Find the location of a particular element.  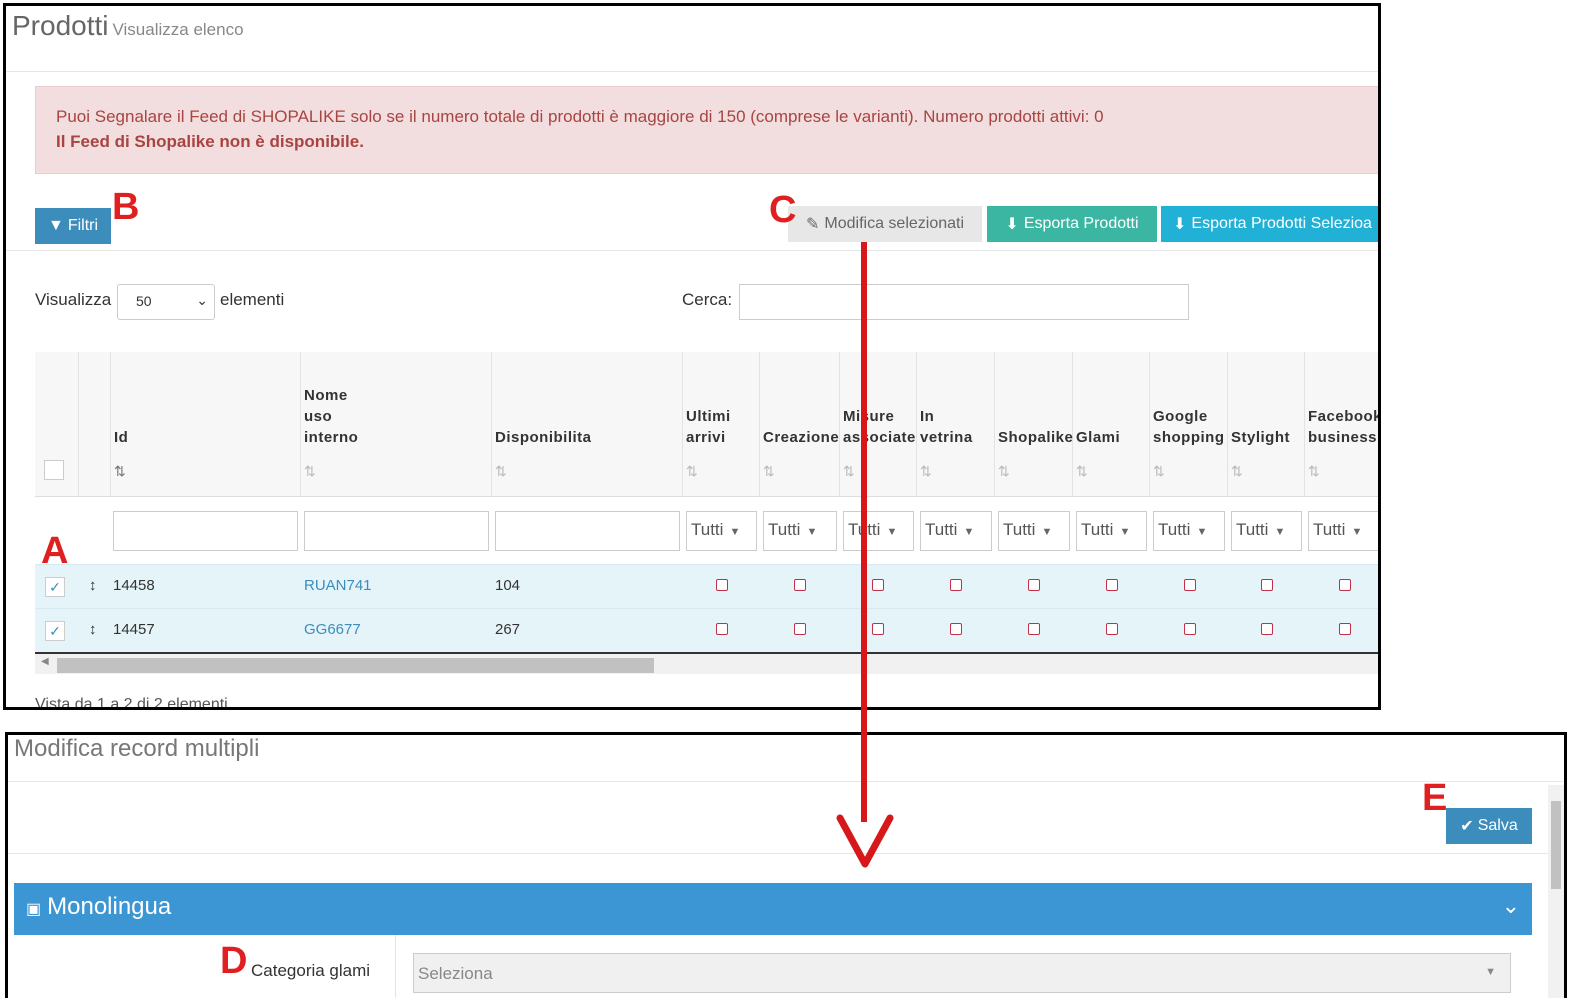

filter-stock-input is located at coordinates (587, 531).